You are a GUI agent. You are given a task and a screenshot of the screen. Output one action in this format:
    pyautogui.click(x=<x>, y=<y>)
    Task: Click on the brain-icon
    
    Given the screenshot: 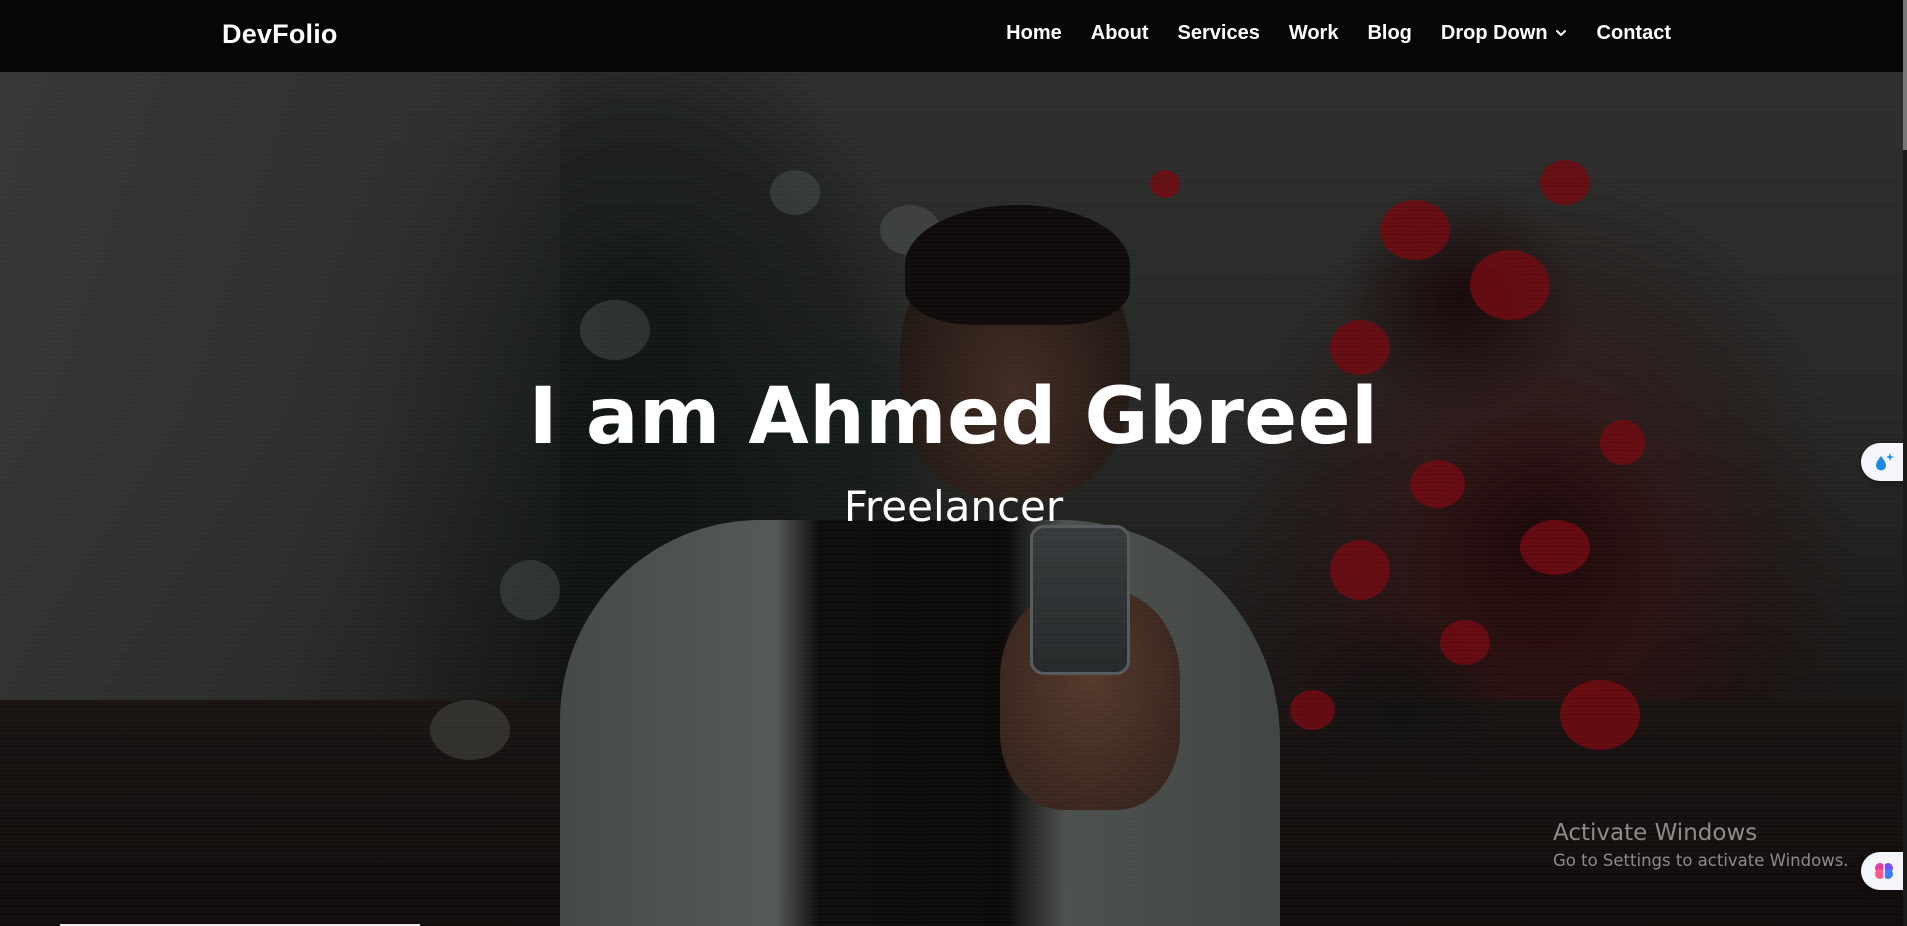 What is the action you would take?
    pyautogui.click(x=1884, y=871)
    